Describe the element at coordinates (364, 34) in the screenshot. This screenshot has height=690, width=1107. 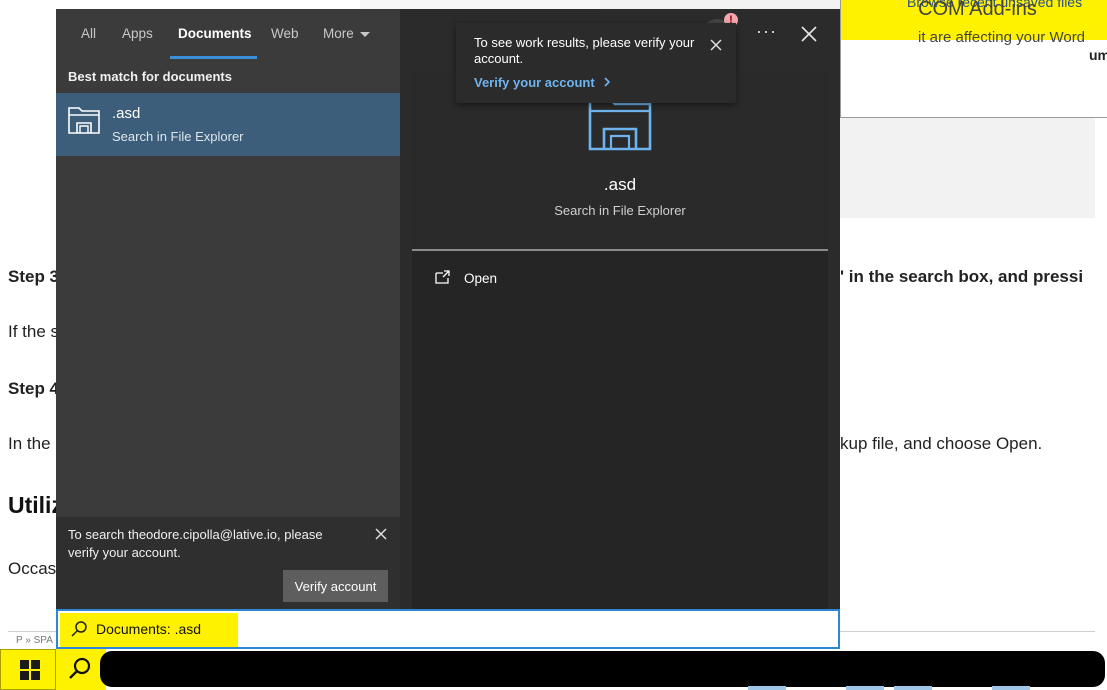
I see `caret-down-icon` at that location.